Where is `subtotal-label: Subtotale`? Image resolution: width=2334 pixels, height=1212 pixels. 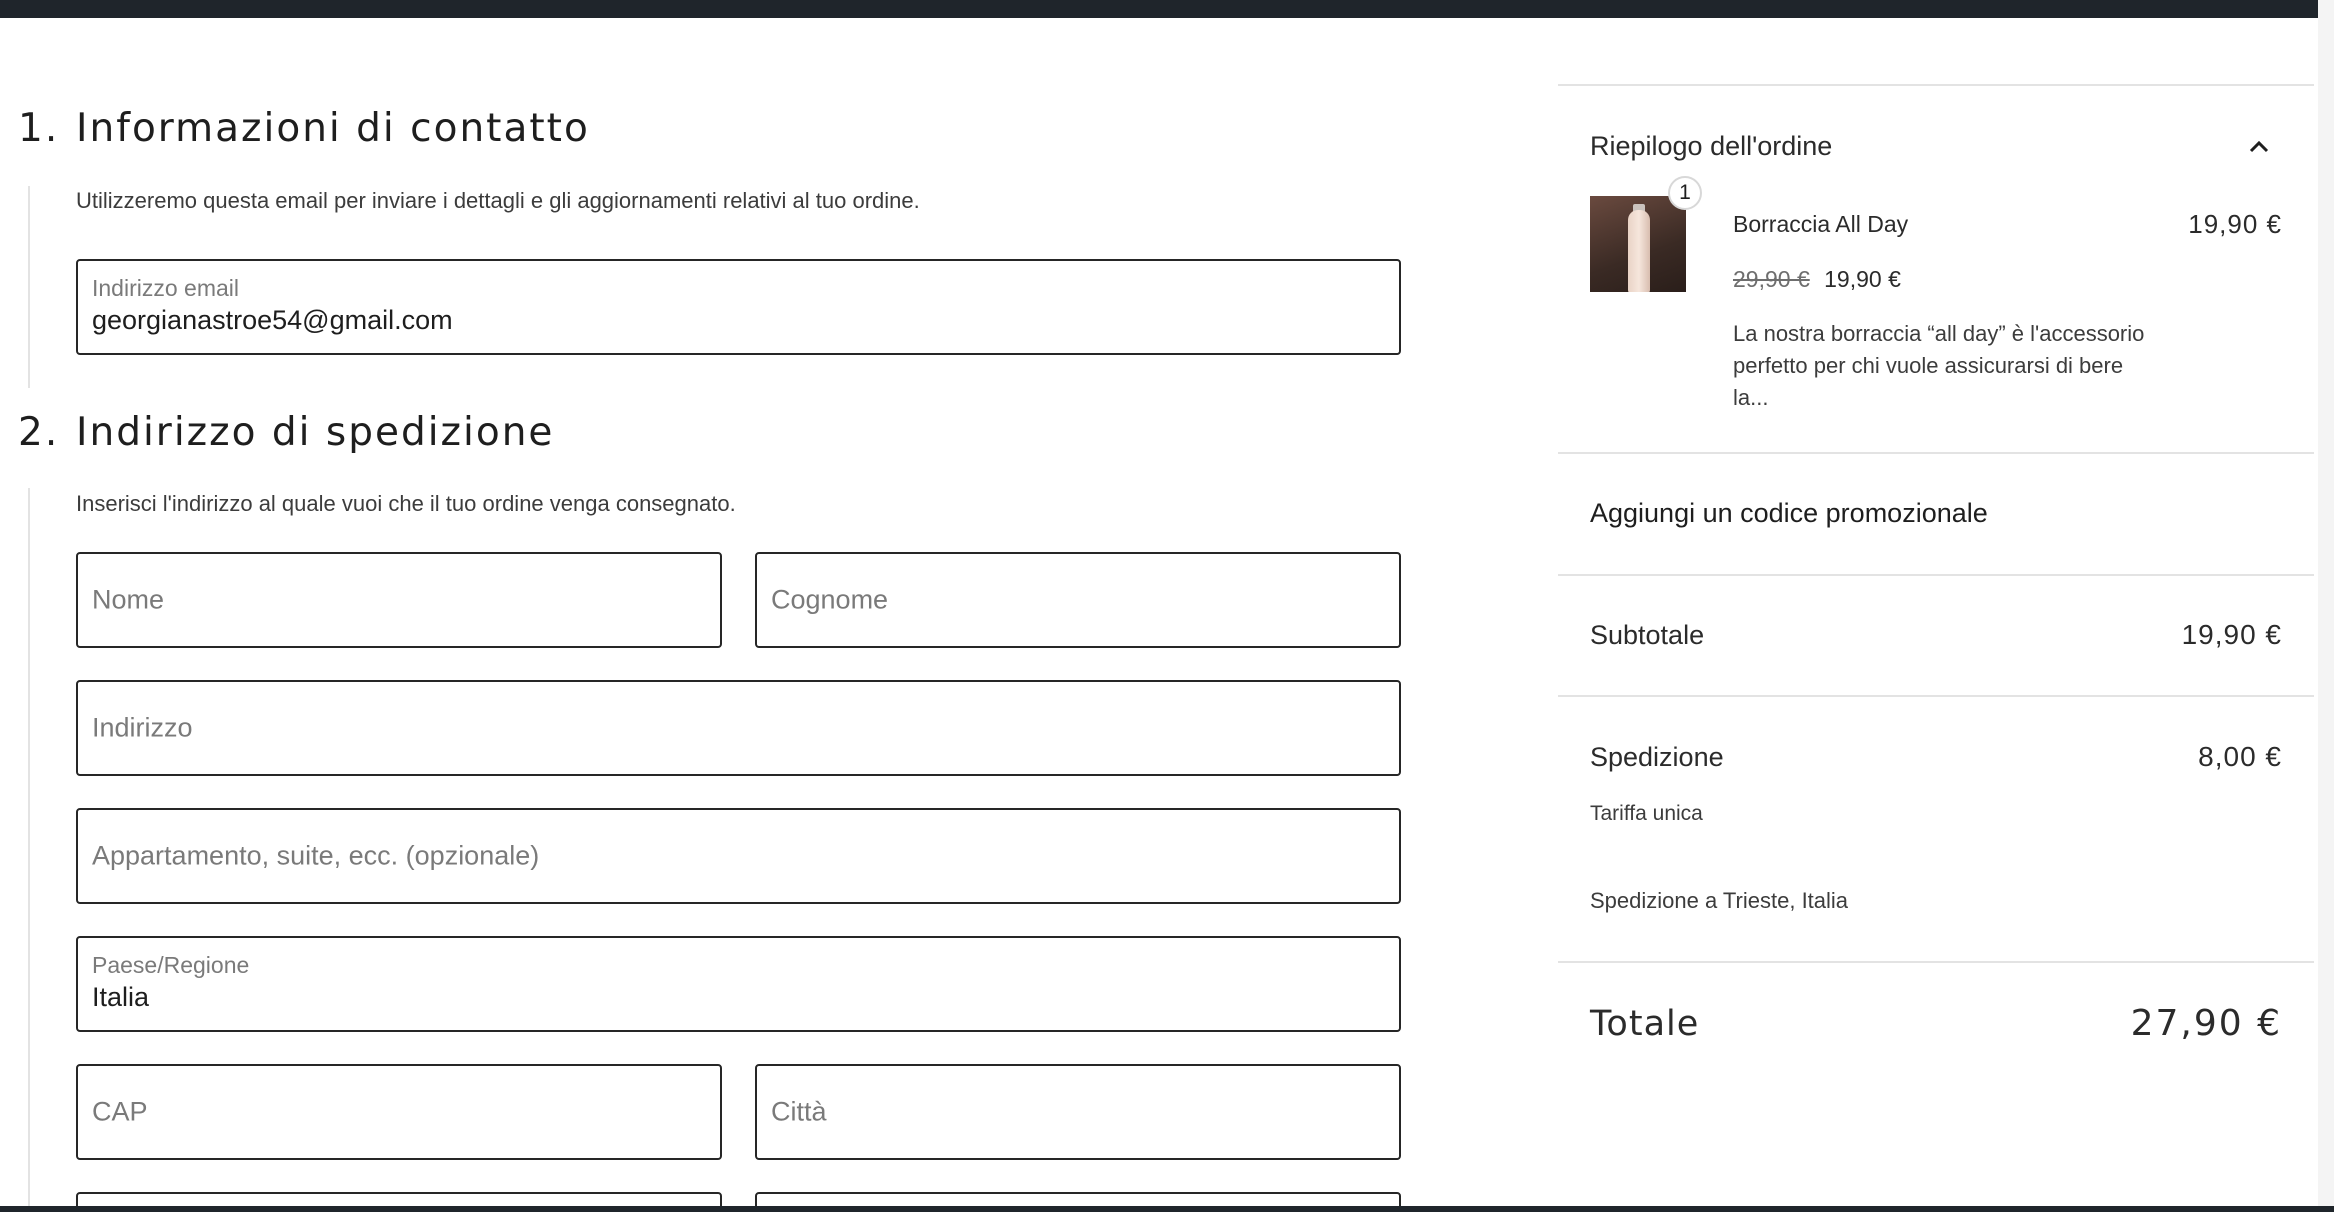 subtotal-label: Subtotale is located at coordinates (1647, 635).